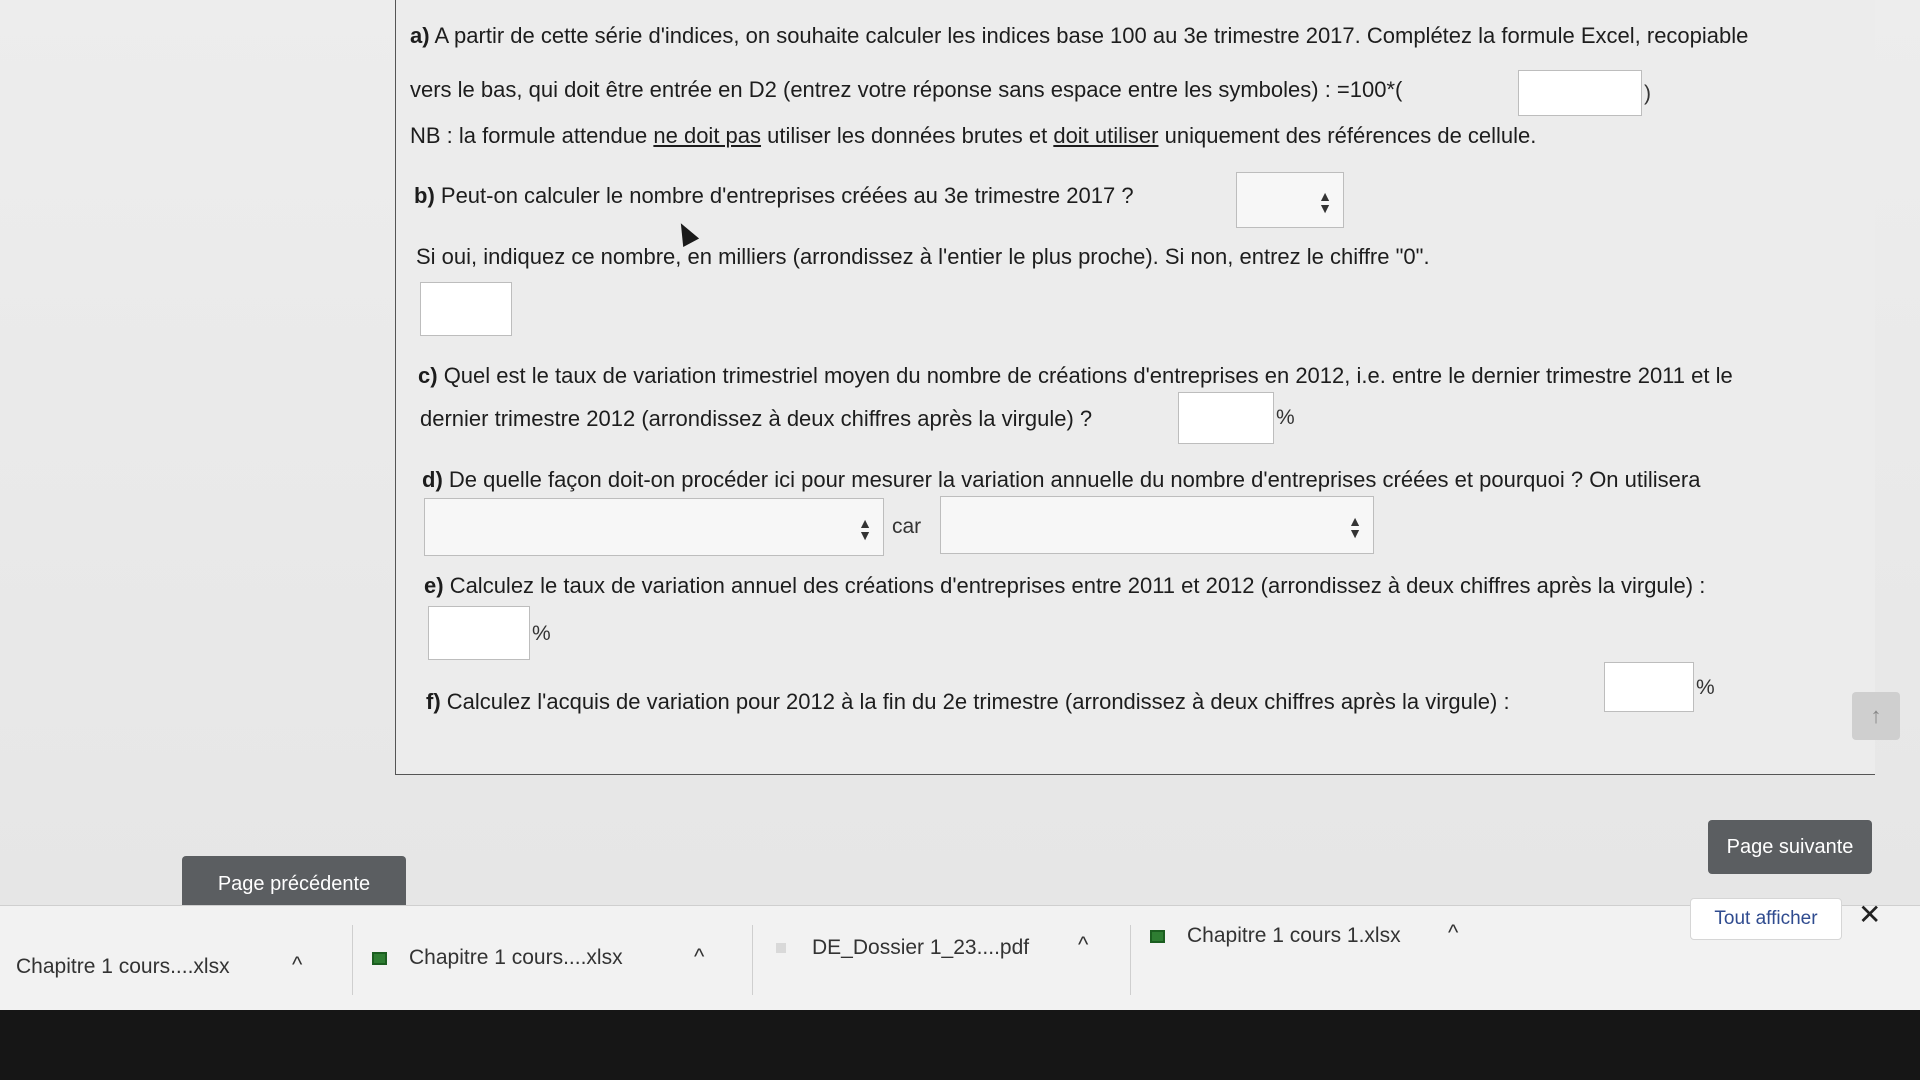  Describe the element at coordinates (1290, 200) in the screenshot. I see `question-b-select: ▲▼` at that location.